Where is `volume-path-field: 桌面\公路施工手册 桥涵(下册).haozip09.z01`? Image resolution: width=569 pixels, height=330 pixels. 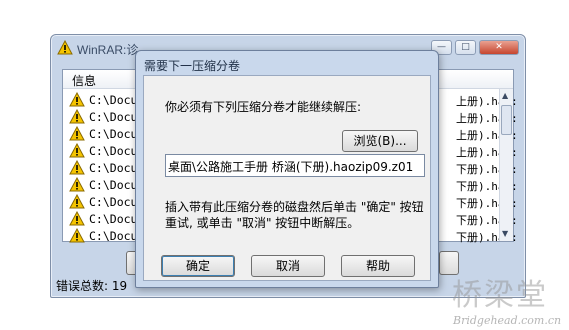
volume-path-field: 桌面\公路施工手册 桥涵(下册).haozip09.z01 is located at coordinates (295, 165).